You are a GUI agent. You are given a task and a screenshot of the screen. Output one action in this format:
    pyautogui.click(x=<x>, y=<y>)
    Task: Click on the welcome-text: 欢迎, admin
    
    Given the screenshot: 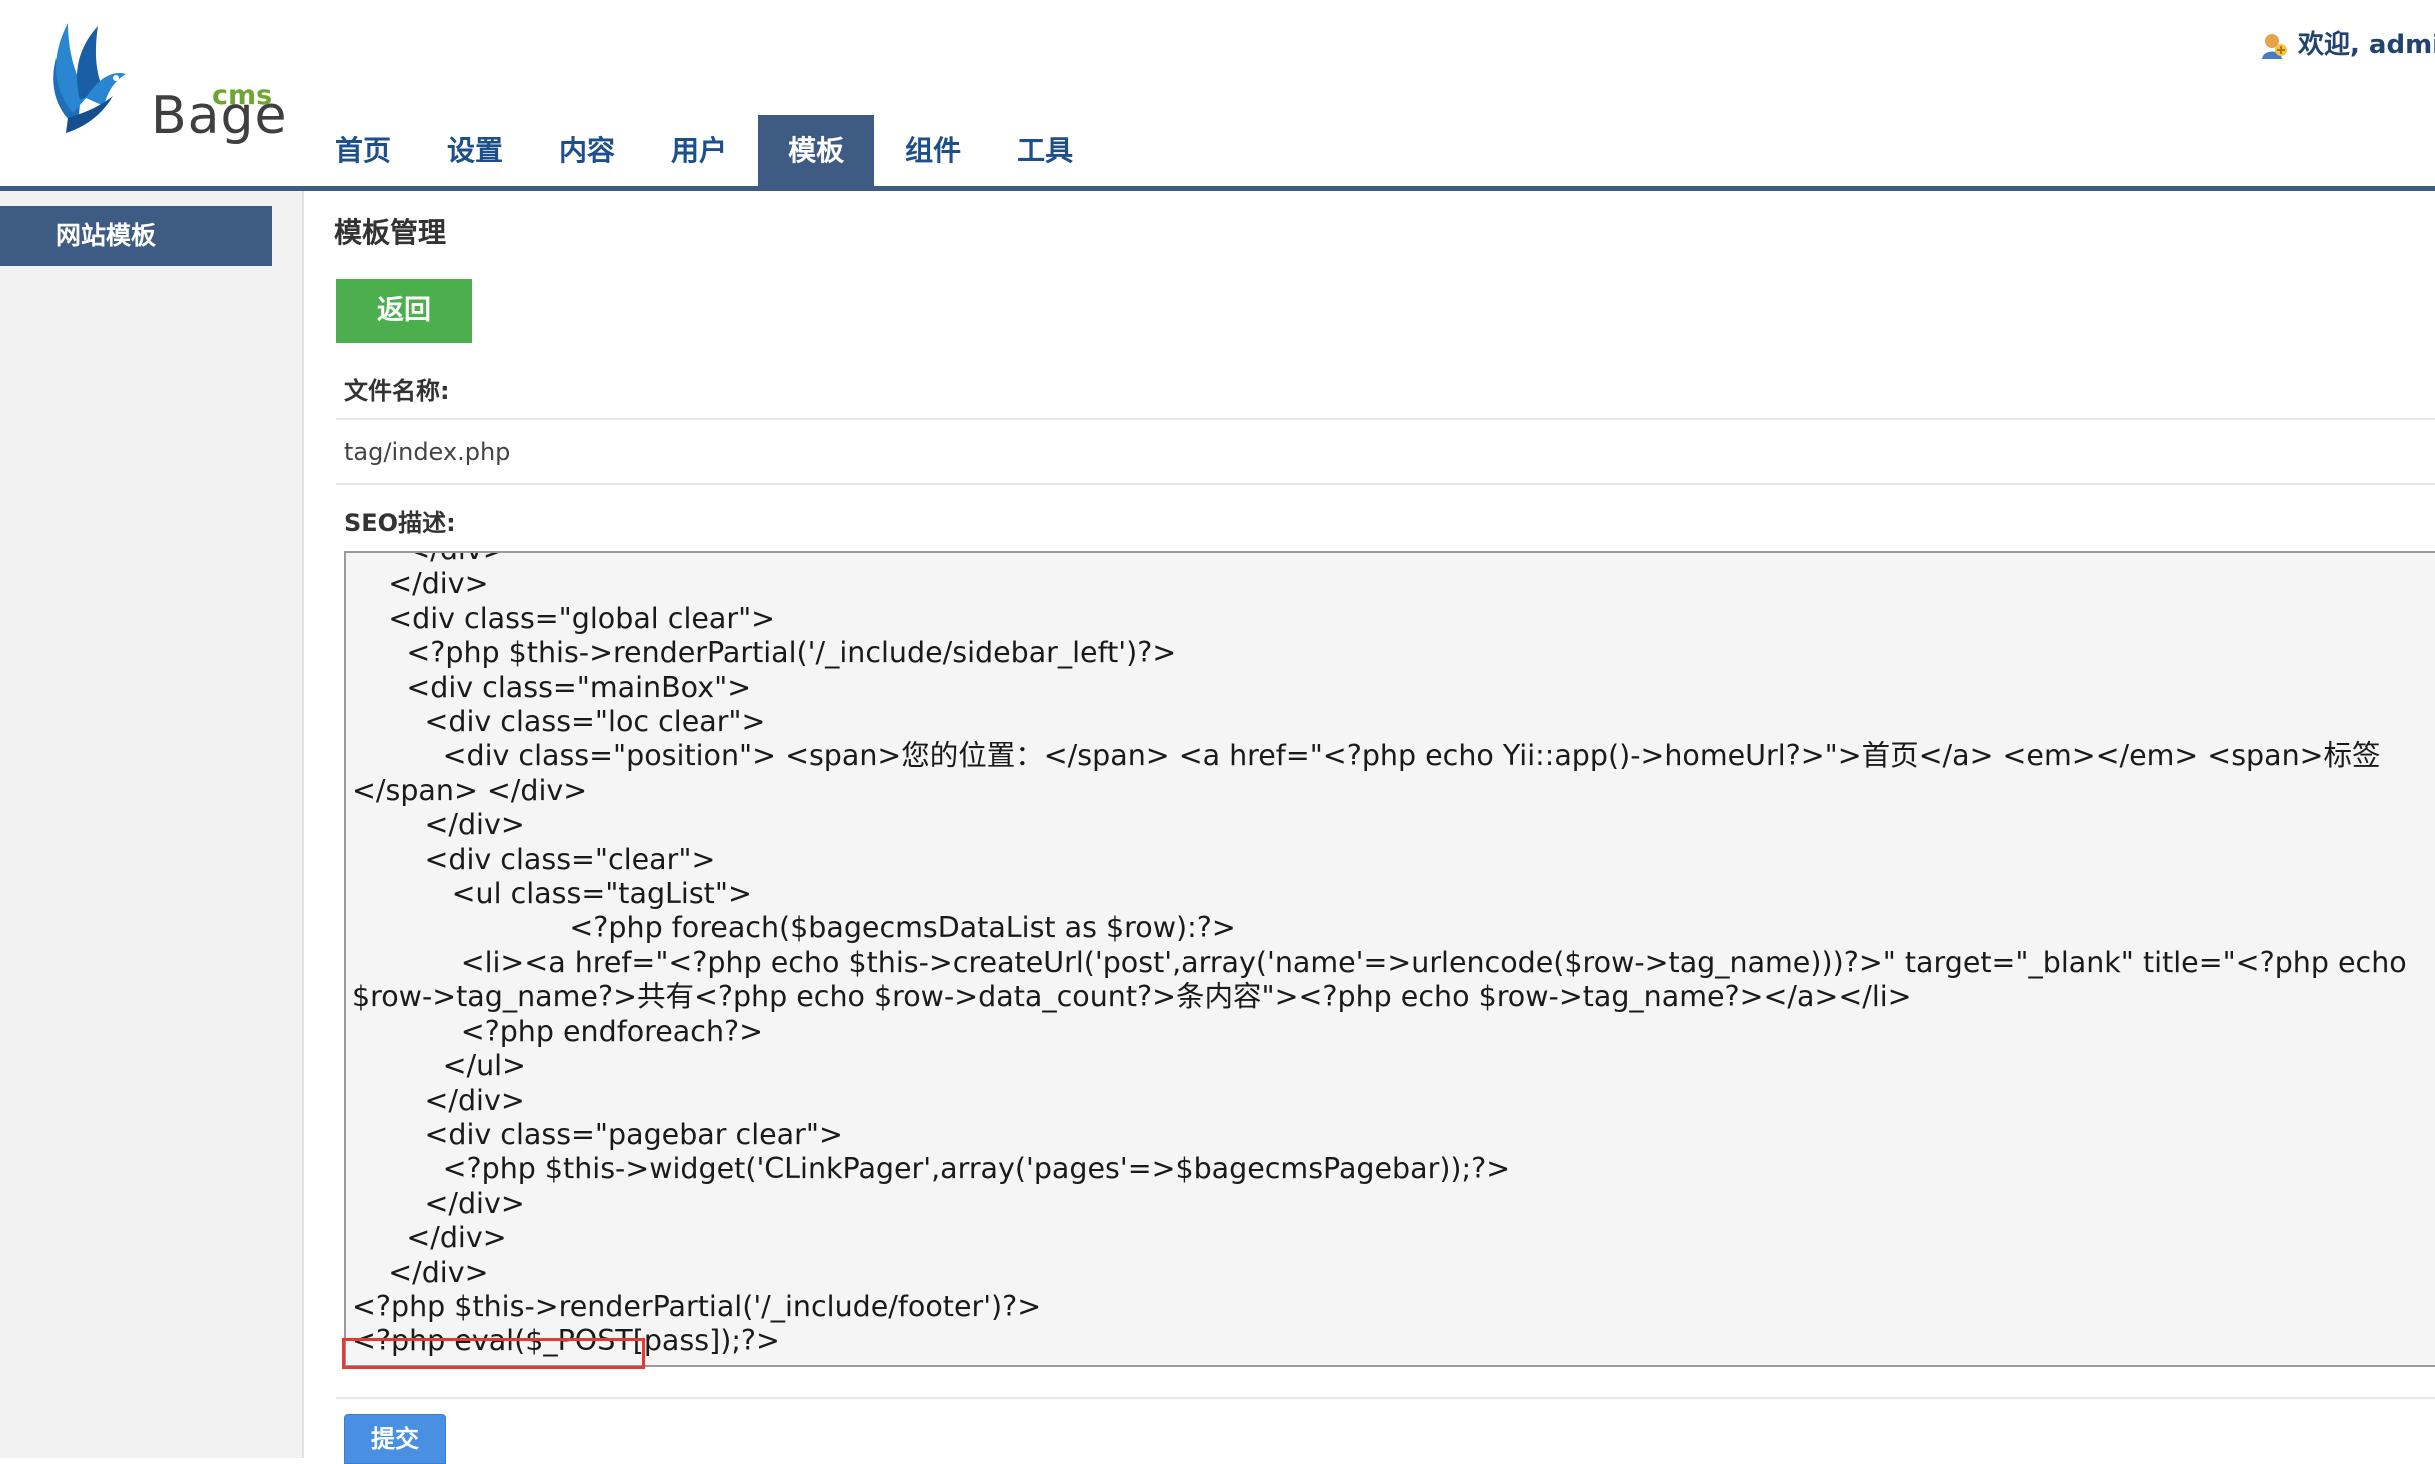 What is the action you would take?
    pyautogui.click(x=2366, y=45)
    